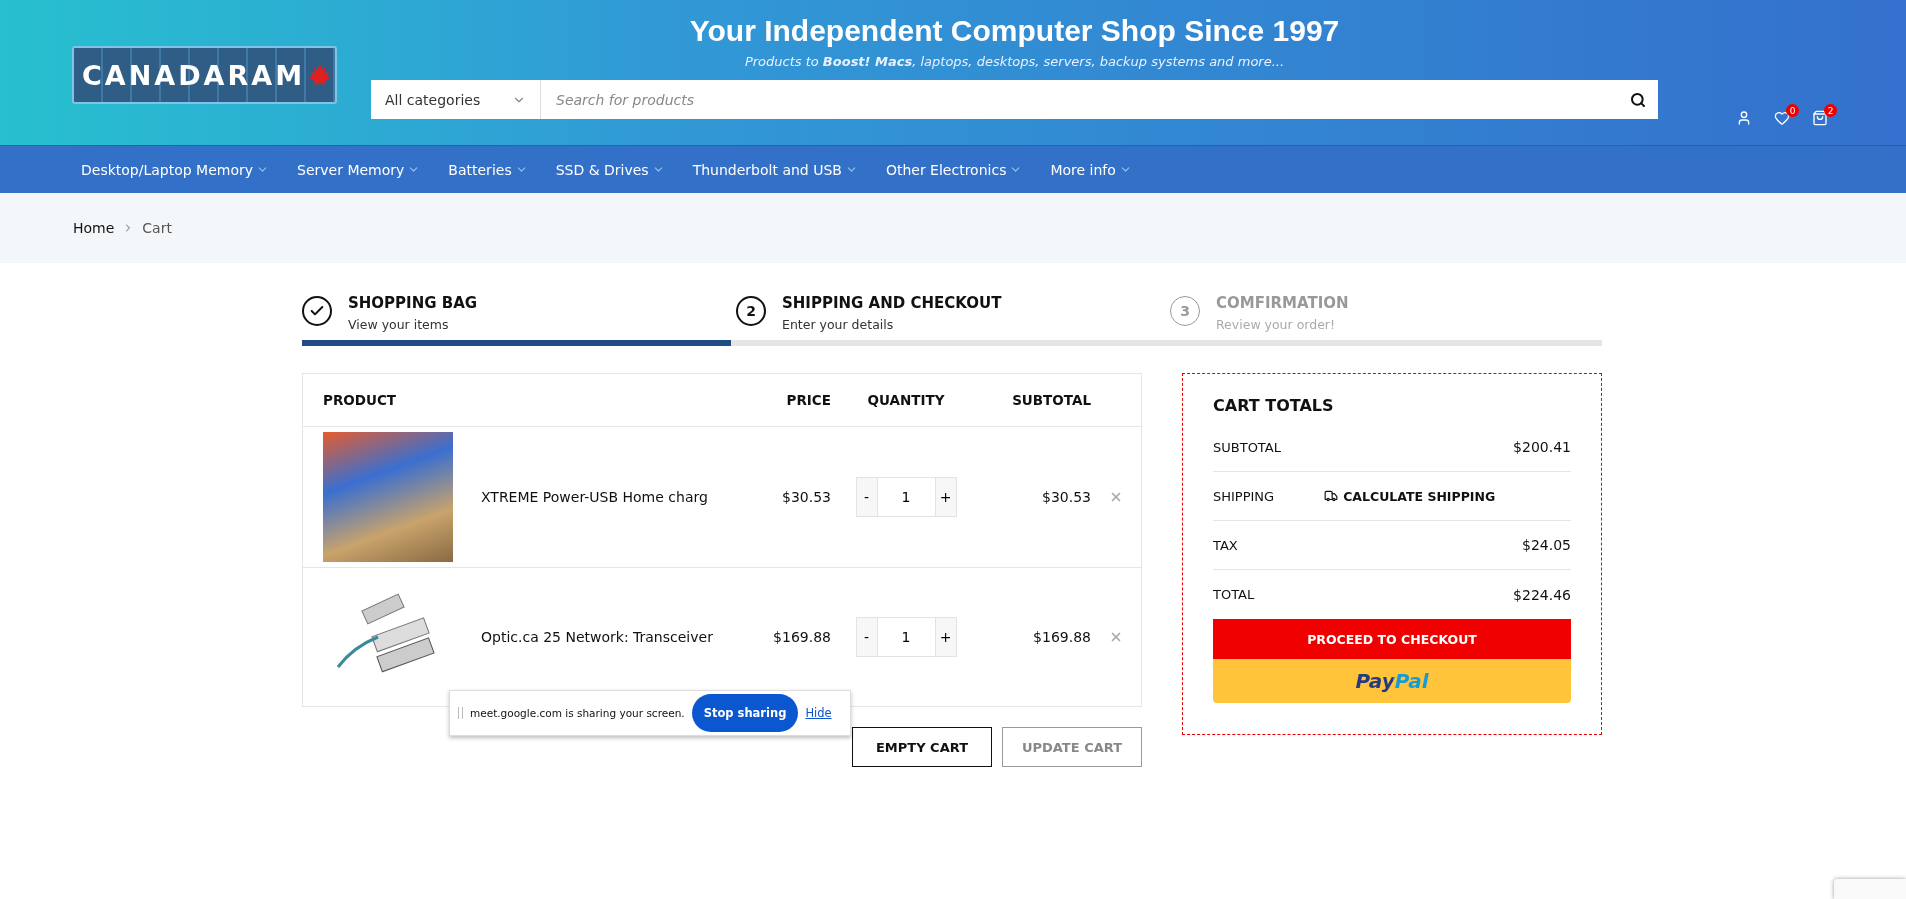 The height and width of the screenshot is (899, 1906). I want to click on nav-menu-item: Thunderbolt and USB, so click(775, 169).